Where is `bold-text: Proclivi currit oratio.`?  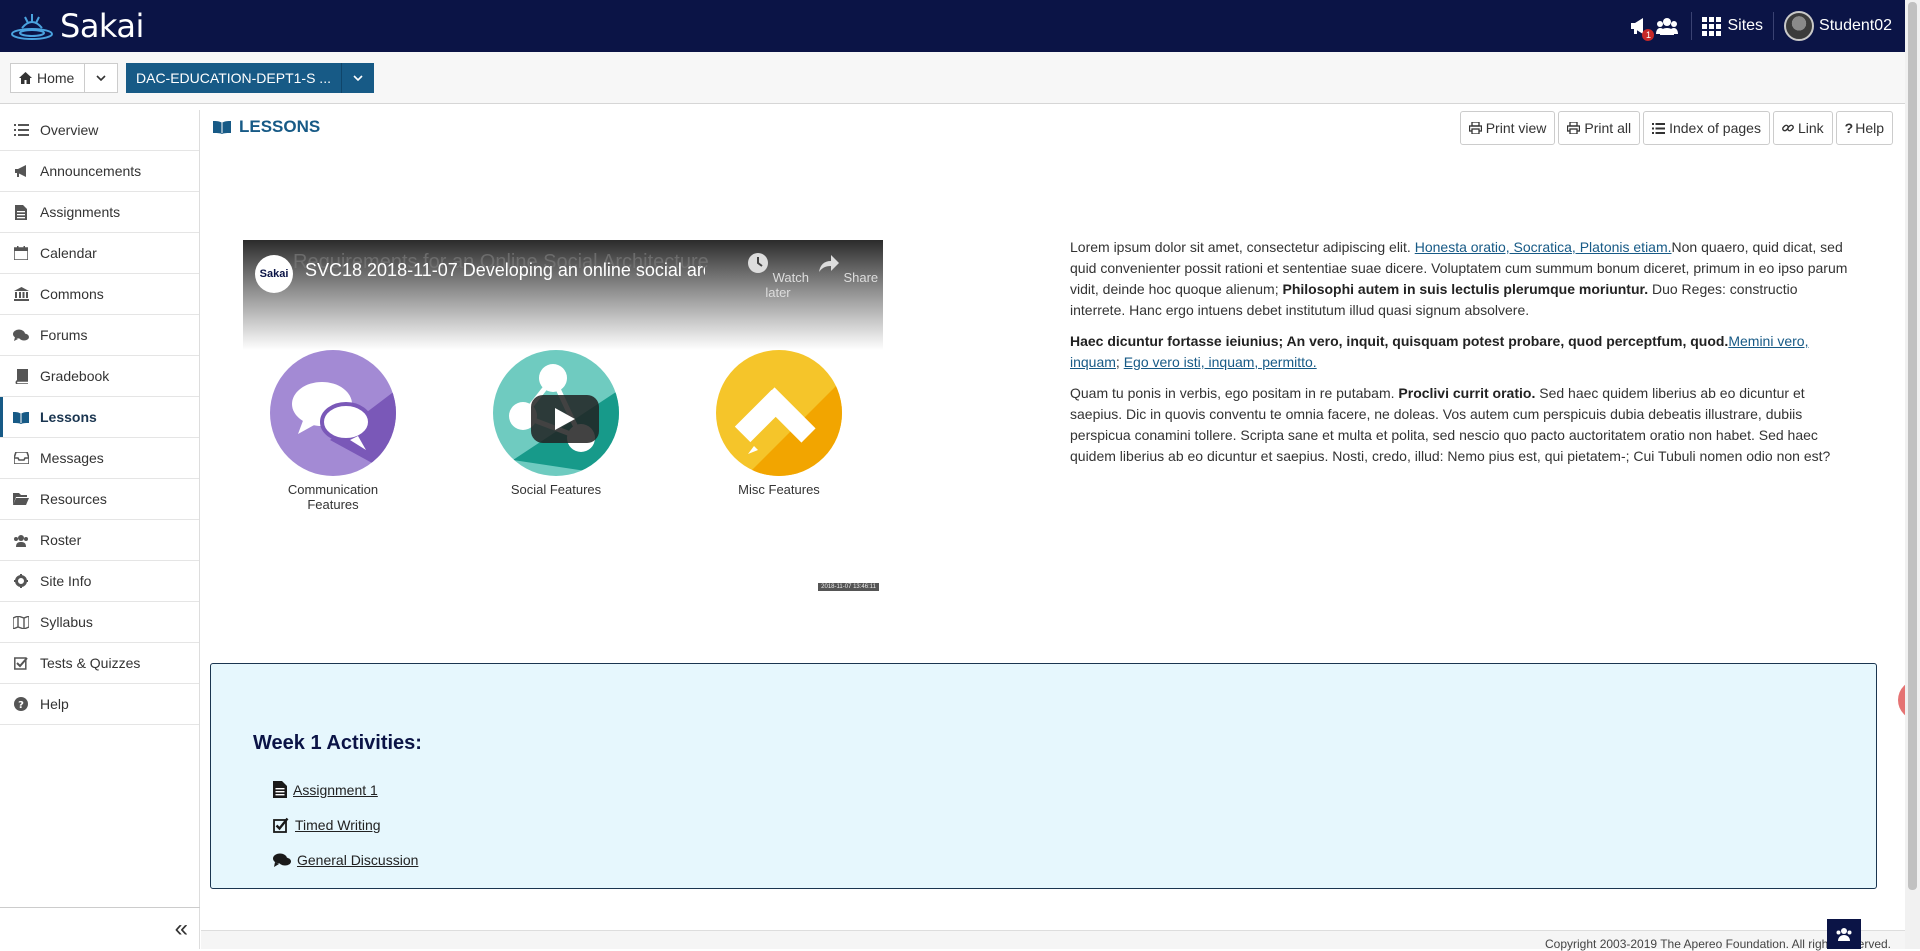
bold-text: Proclivi currit oratio. is located at coordinates (1467, 393).